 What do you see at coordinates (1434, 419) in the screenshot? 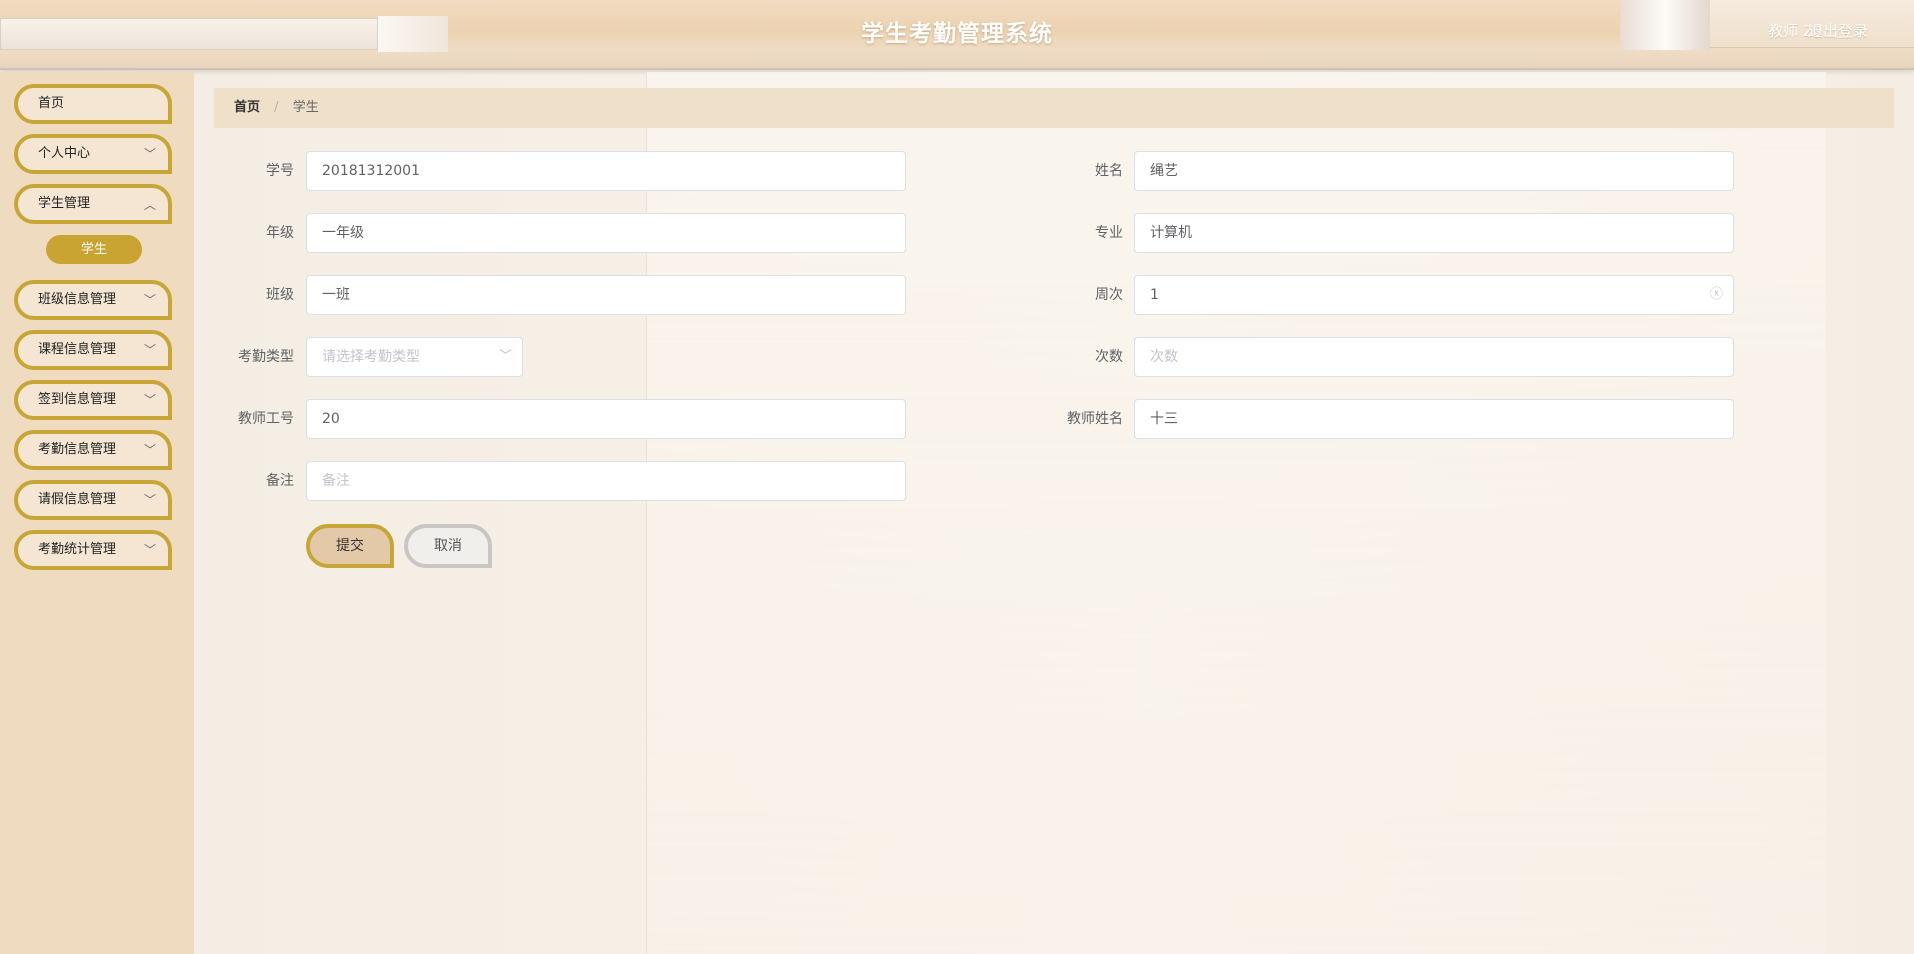
I see `teacher-name-input: 十三` at bounding box center [1434, 419].